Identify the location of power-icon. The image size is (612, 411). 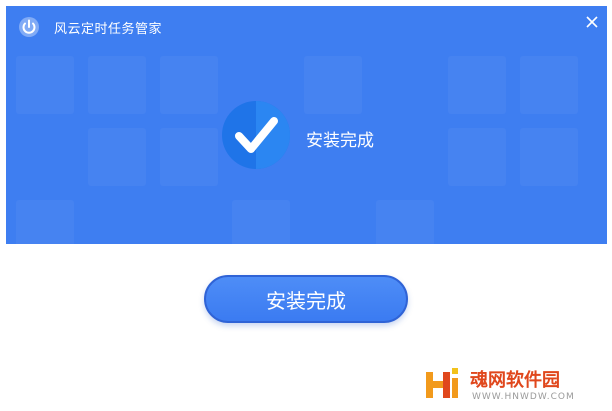
(29, 27).